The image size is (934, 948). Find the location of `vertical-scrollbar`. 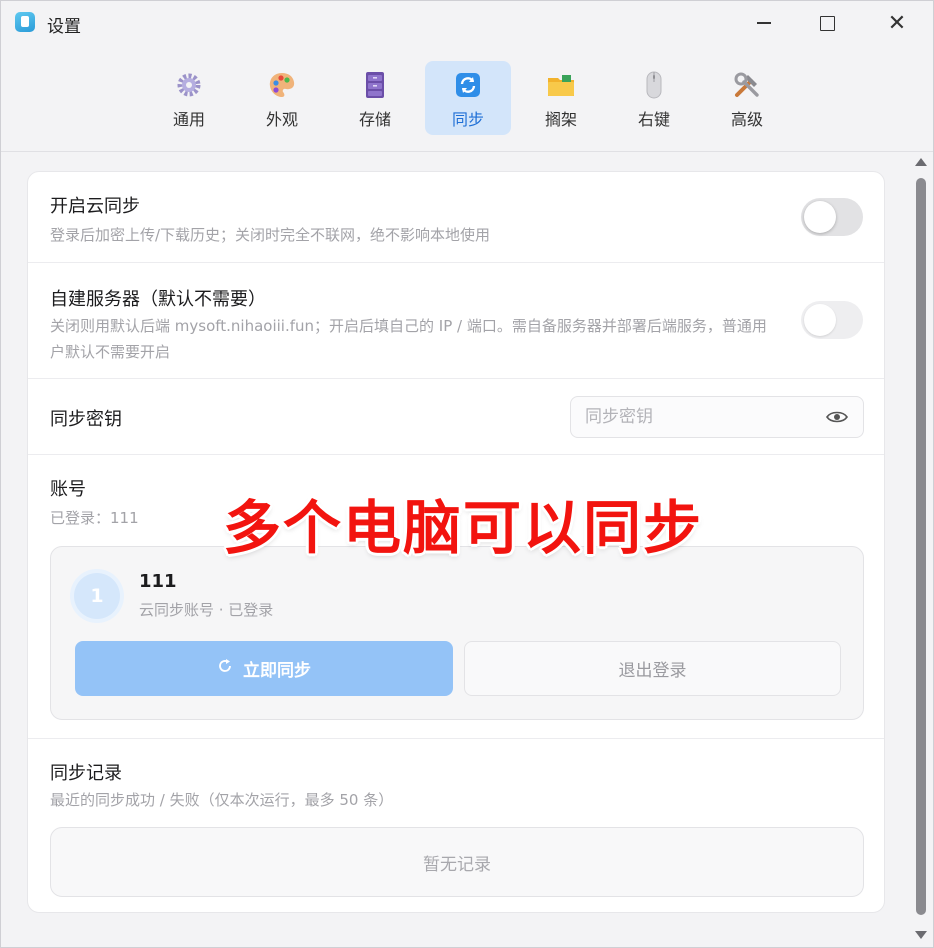

vertical-scrollbar is located at coordinates (921, 551).